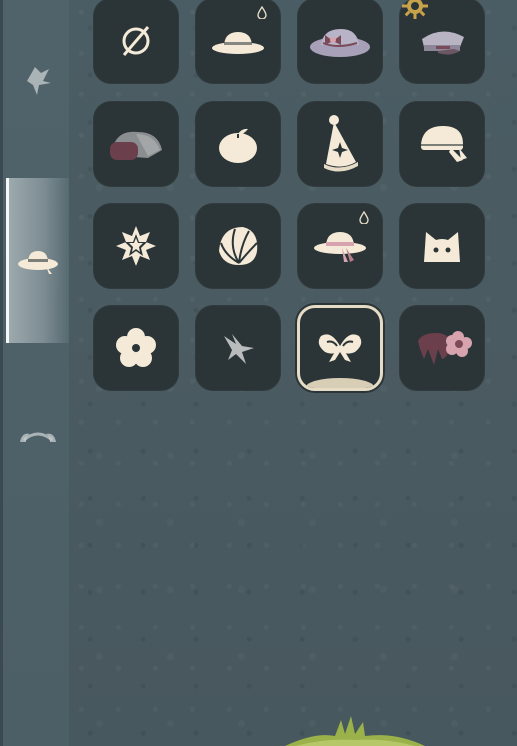 The height and width of the screenshot is (746, 517). I want to click on selection-pedestal, so click(340, 383).